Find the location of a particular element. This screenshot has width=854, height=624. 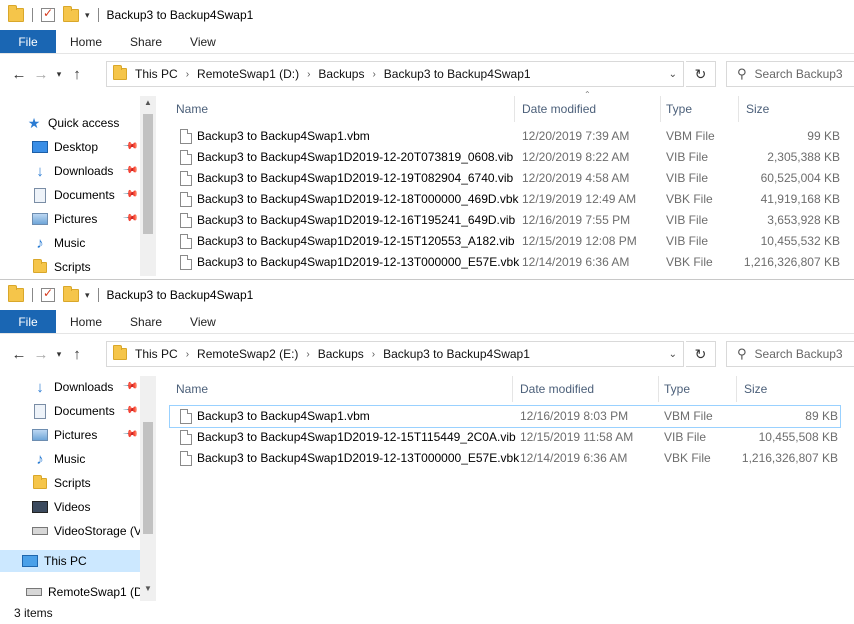

pictures-icon is located at coordinates (40, 219).